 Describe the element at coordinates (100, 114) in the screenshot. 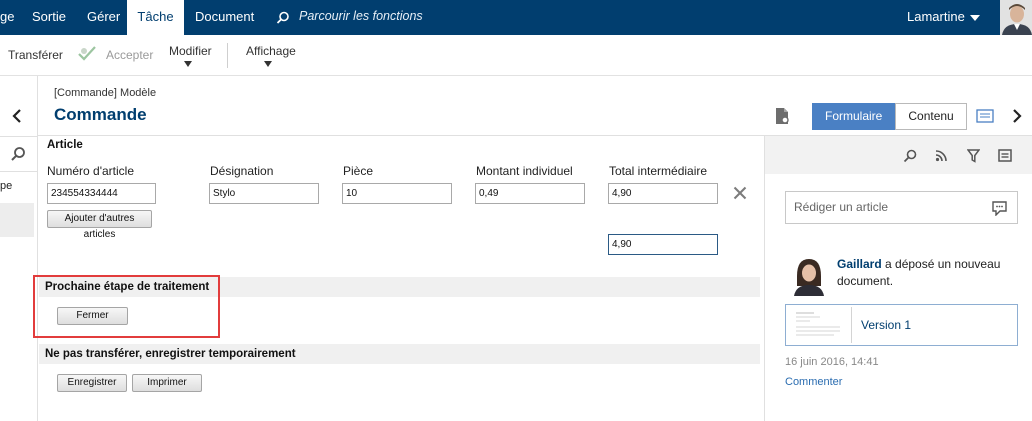

I see `page-title: Commande` at that location.